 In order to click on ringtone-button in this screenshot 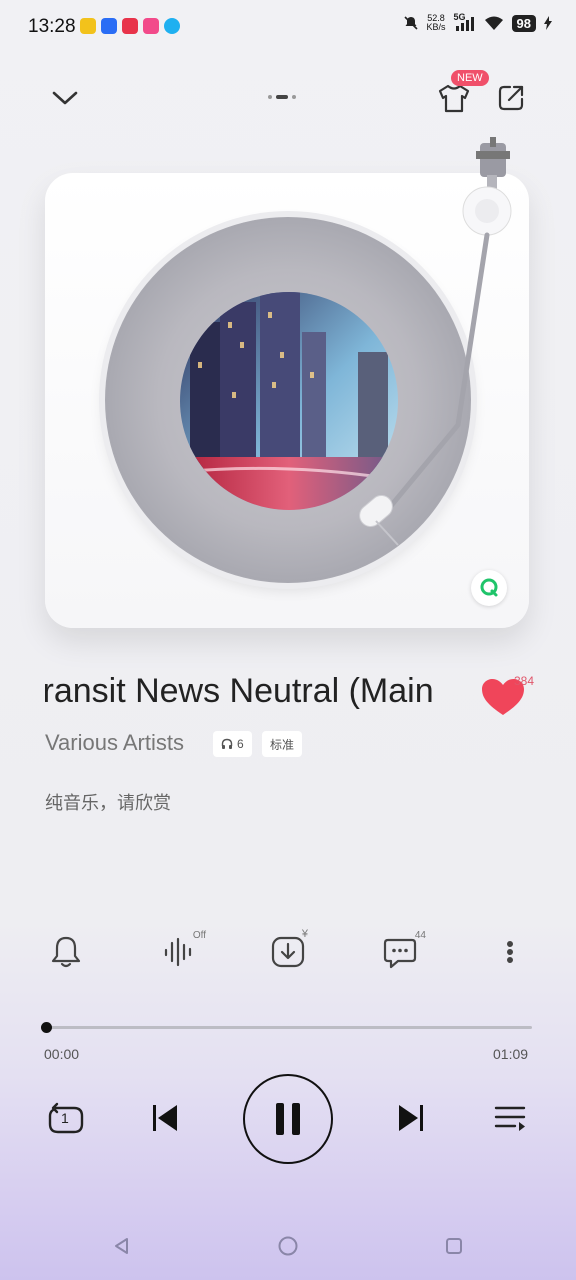, I will do `click(66, 952)`.